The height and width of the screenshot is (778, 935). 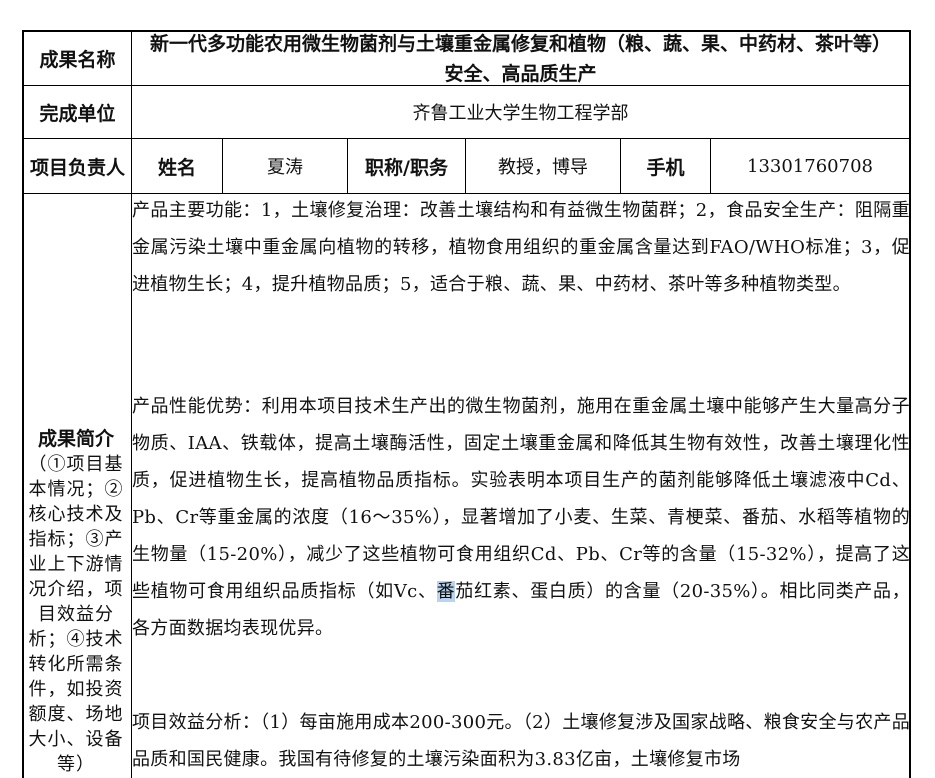 I want to click on position-value: 教授，博导, so click(x=543, y=167).